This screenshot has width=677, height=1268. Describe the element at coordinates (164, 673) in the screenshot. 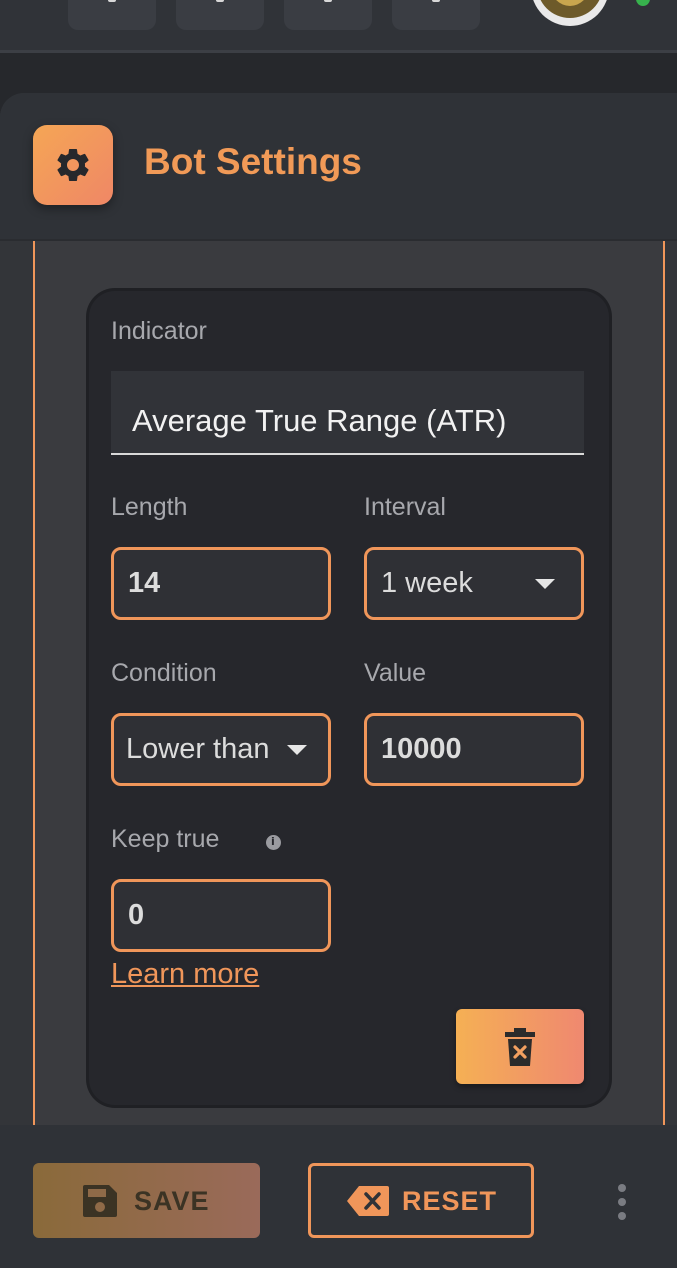

I see `condition-label: Condition` at that location.